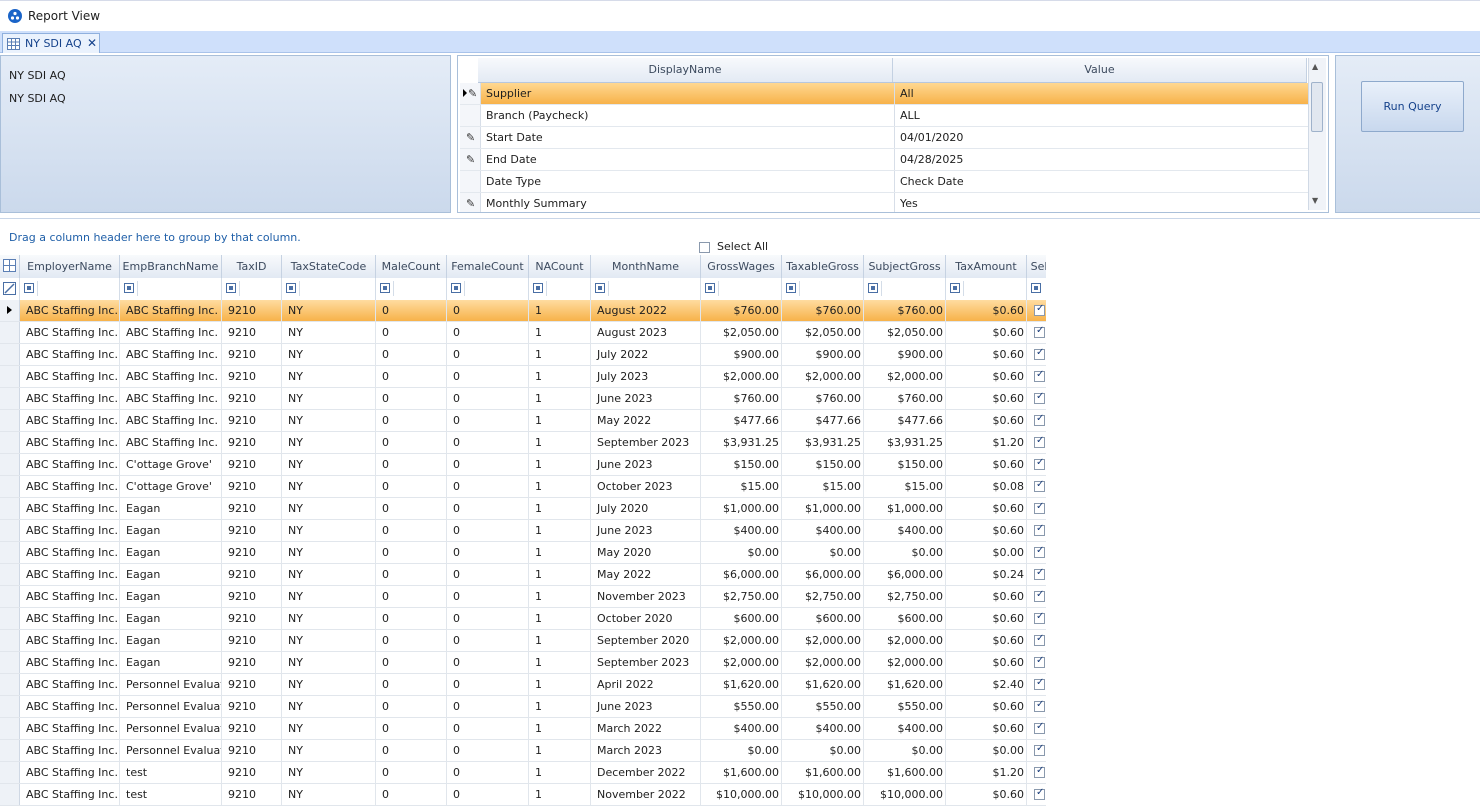 This screenshot has width=1480, height=810. I want to click on cell-empbranchname: ABC Staffing Inc., so click(171, 420).